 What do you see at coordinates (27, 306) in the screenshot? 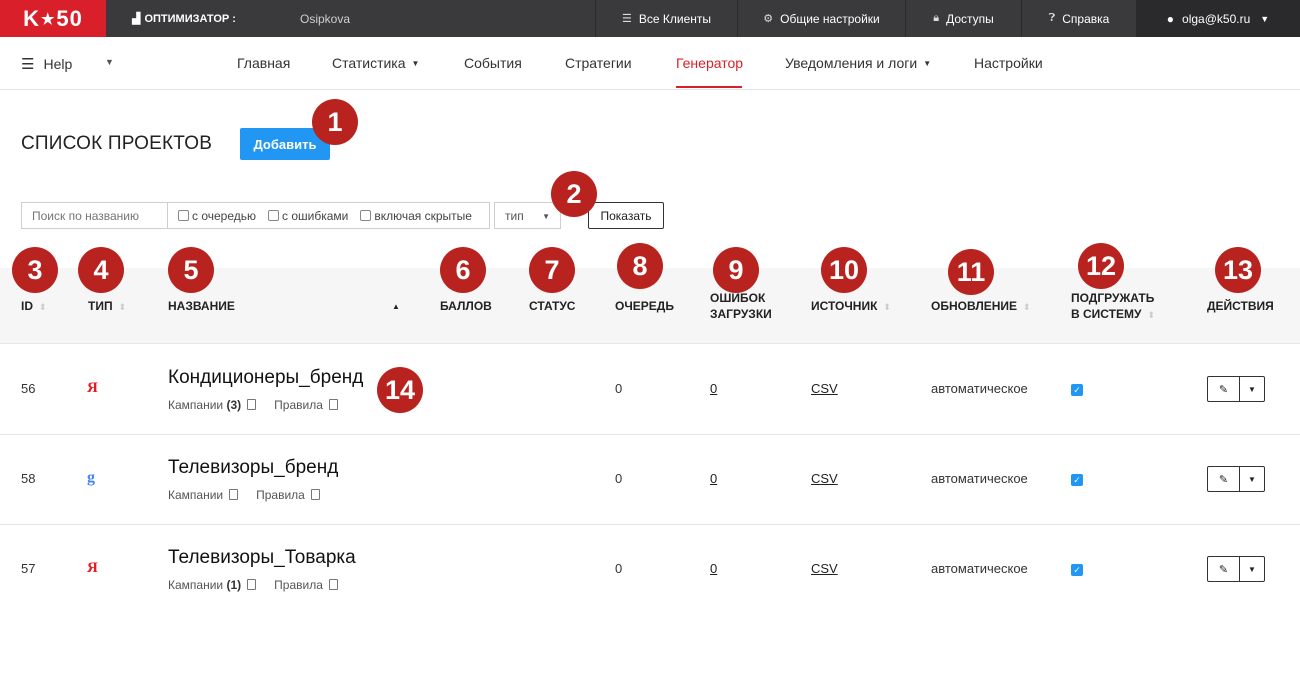
I see `column-header-id-label: ID` at bounding box center [27, 306].